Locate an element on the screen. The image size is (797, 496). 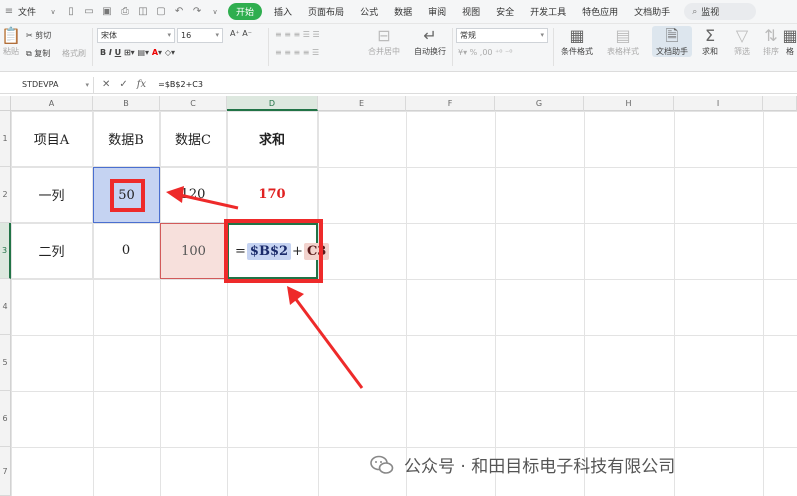
tab-formulas: 公式 is located at coordinates (369, 11).